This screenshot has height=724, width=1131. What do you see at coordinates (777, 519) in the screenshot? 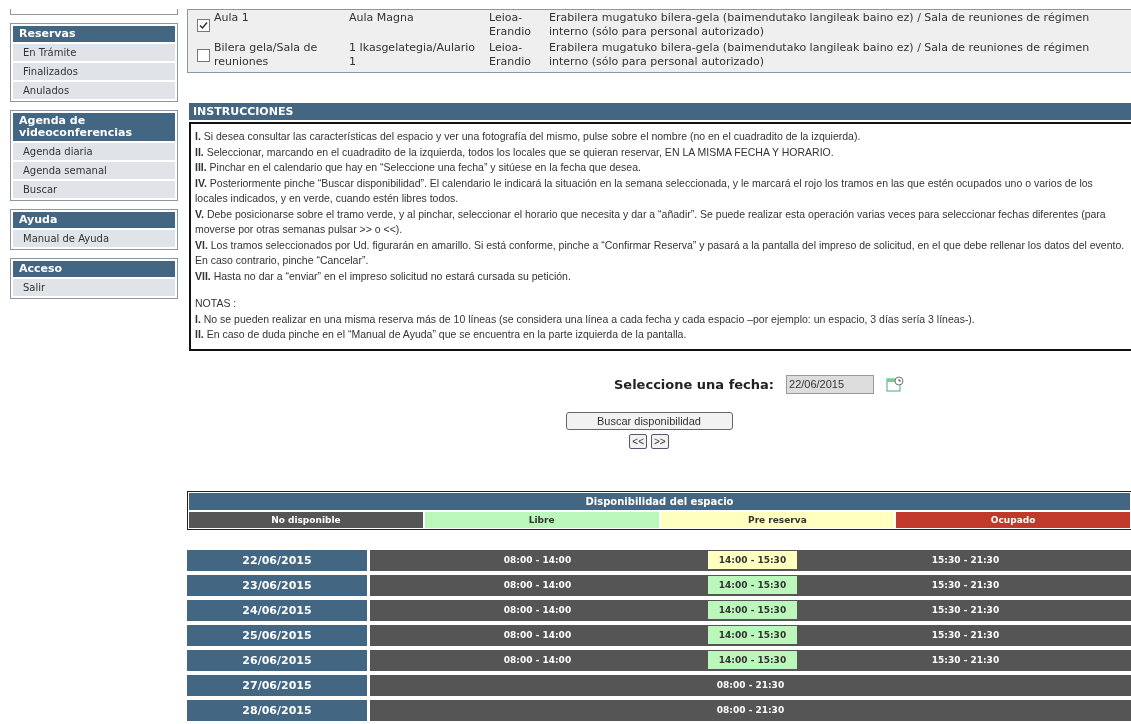
I see `legend-item: Pre reserva` at bounding box center [777, 519].